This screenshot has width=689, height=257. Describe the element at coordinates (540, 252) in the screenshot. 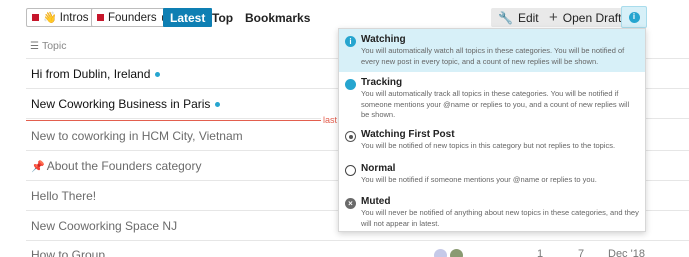

I see `reply-count: 1` at that location.